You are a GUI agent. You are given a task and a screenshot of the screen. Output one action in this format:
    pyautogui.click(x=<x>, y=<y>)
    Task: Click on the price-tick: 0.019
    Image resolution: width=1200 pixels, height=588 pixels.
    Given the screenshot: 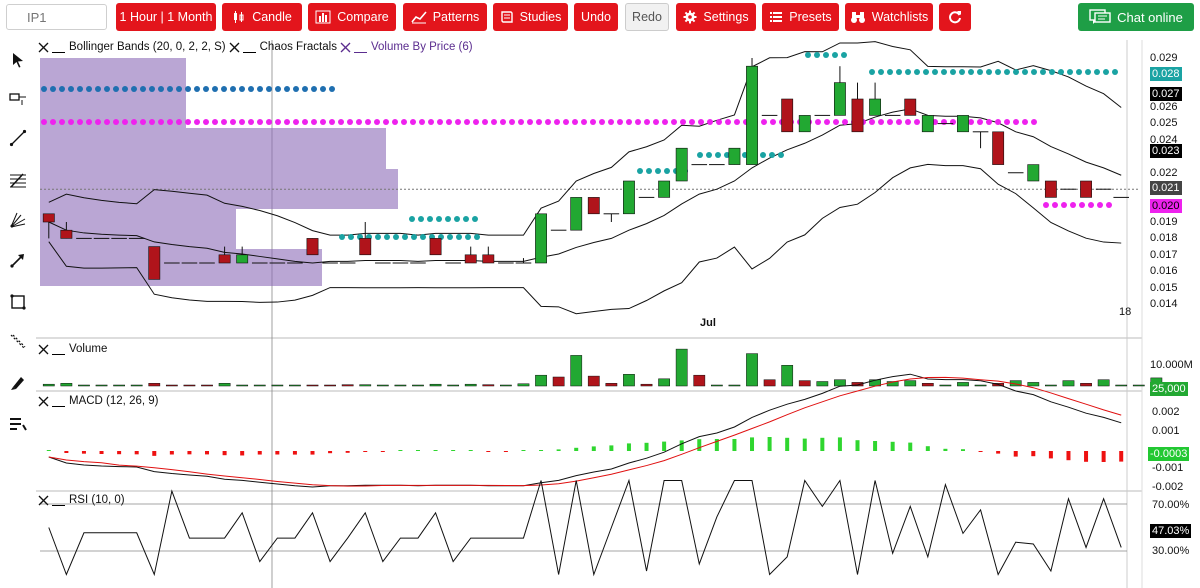 What is the action you would take?
    pyautogui.click(x=1164, y=222)
    